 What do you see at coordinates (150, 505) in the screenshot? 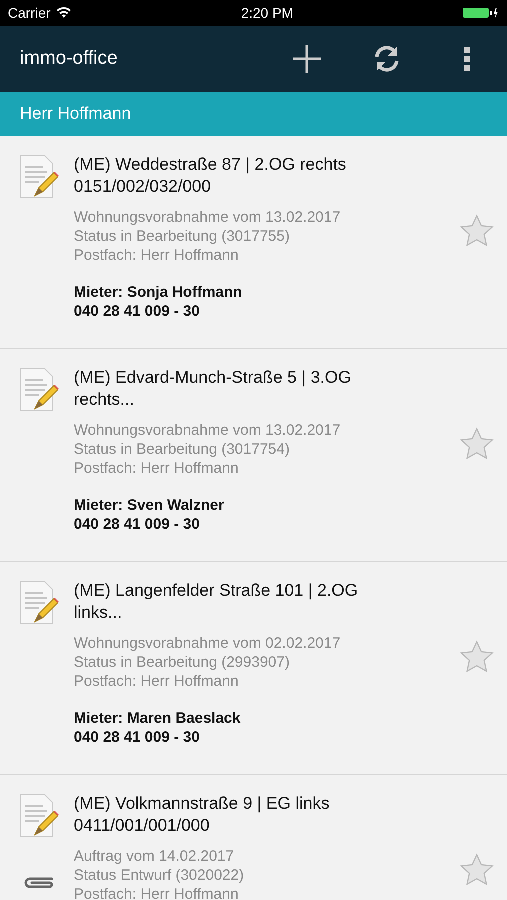
I see `tenant-name: Mieter: Sven Walzner` at bounding box center [150, 505].